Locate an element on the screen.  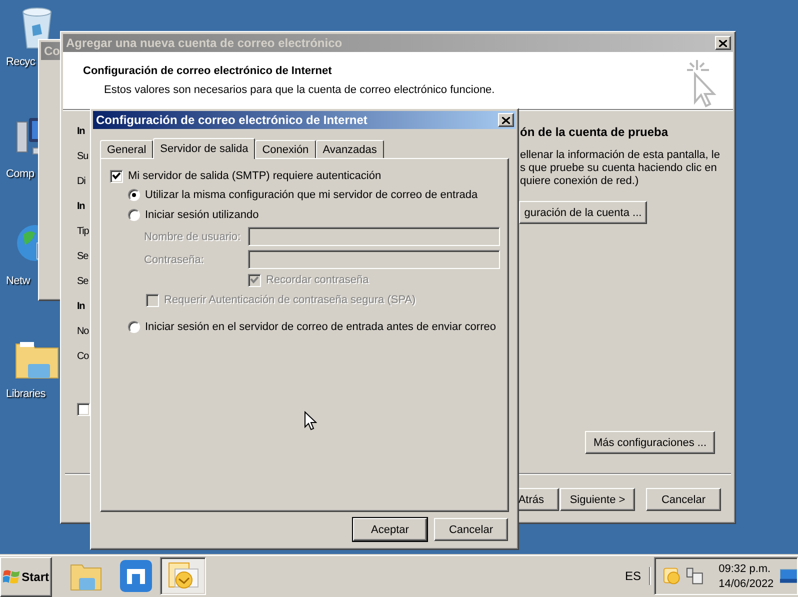
mail-icon is located at coordinates (183, 576).